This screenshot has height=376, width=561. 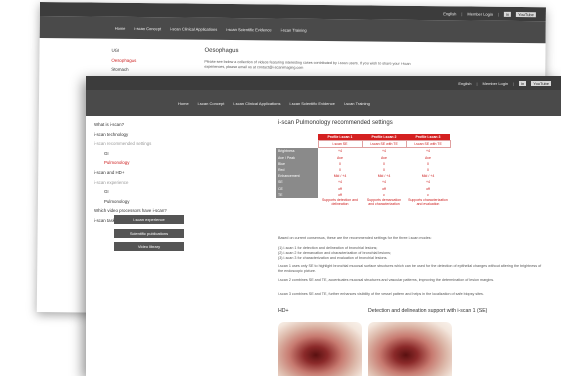 What do you see at coordinates (335, 123) in the screenshot?
I see `page-title: i-scan Pulmonology recommended settings` at bounding box center [335, 123].